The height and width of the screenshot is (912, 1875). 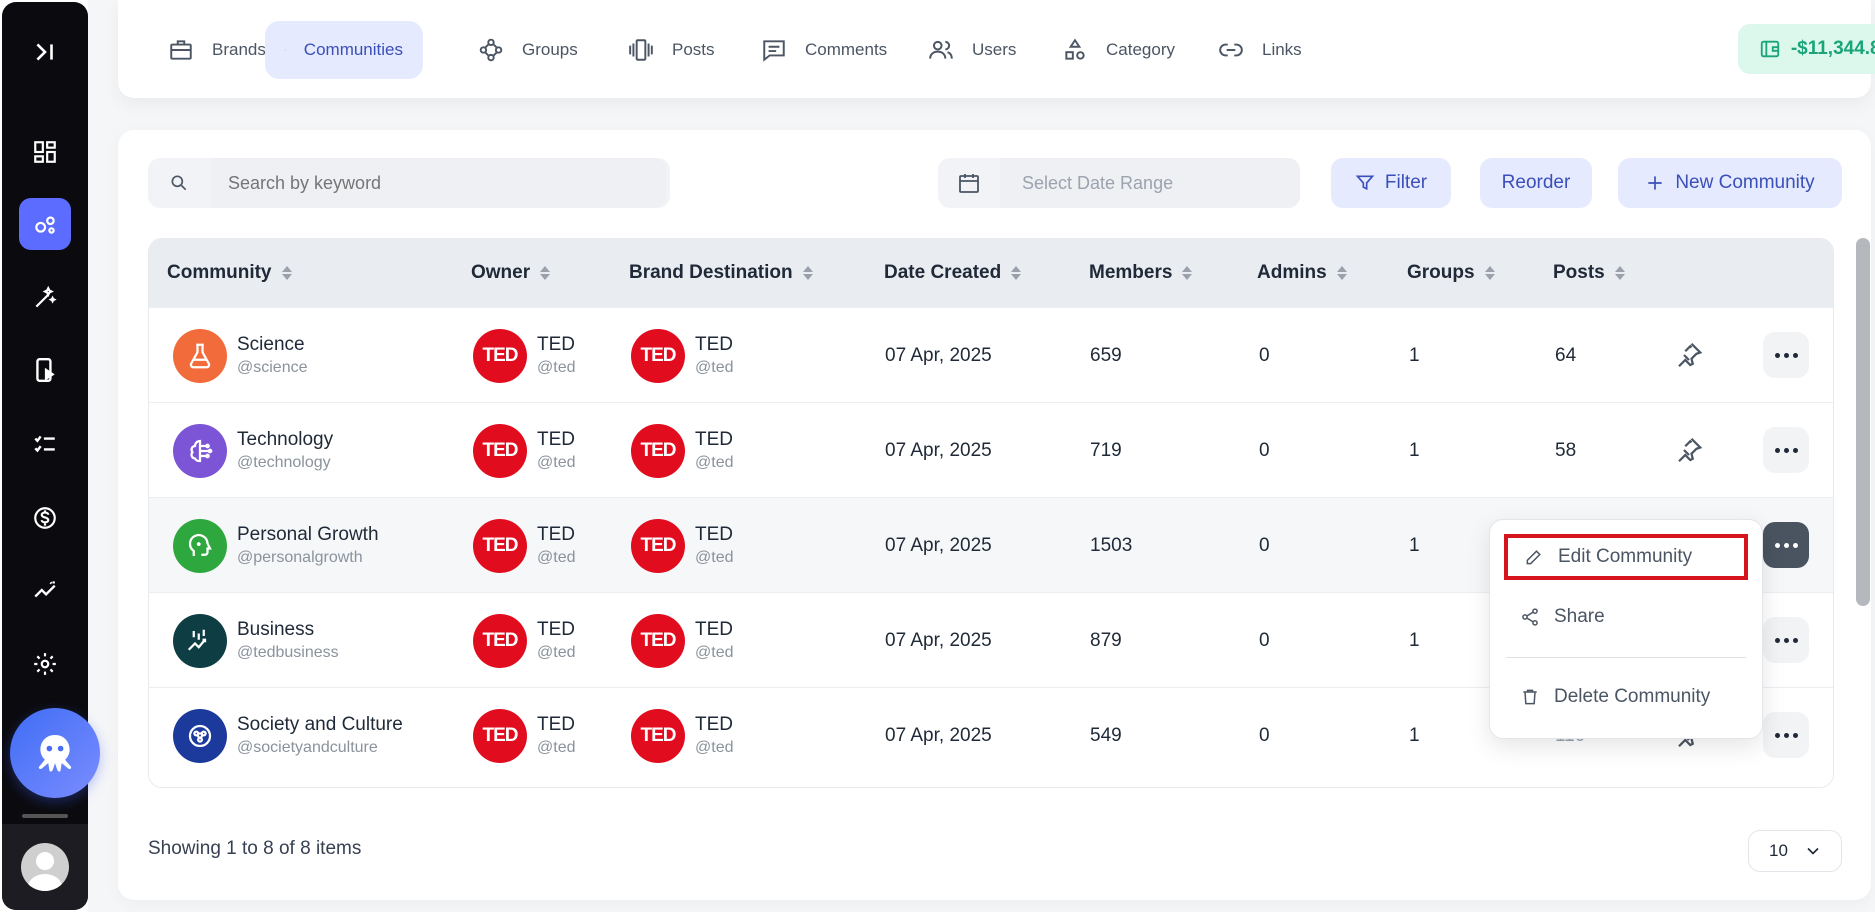 I want to click on nav-comments: Comments, so click(x=824, y=50).